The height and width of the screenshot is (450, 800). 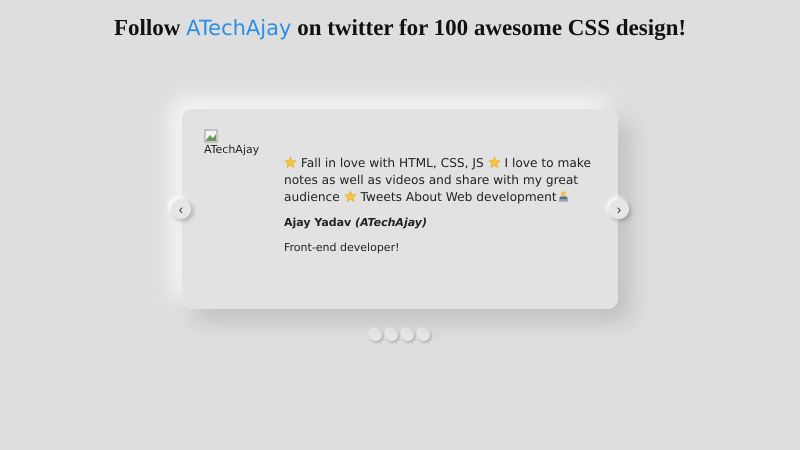 What do you see at coordinates (342, 247) in the screenshot?
I see `author-role: Front-end developer!` at bounding box center [342, 247].